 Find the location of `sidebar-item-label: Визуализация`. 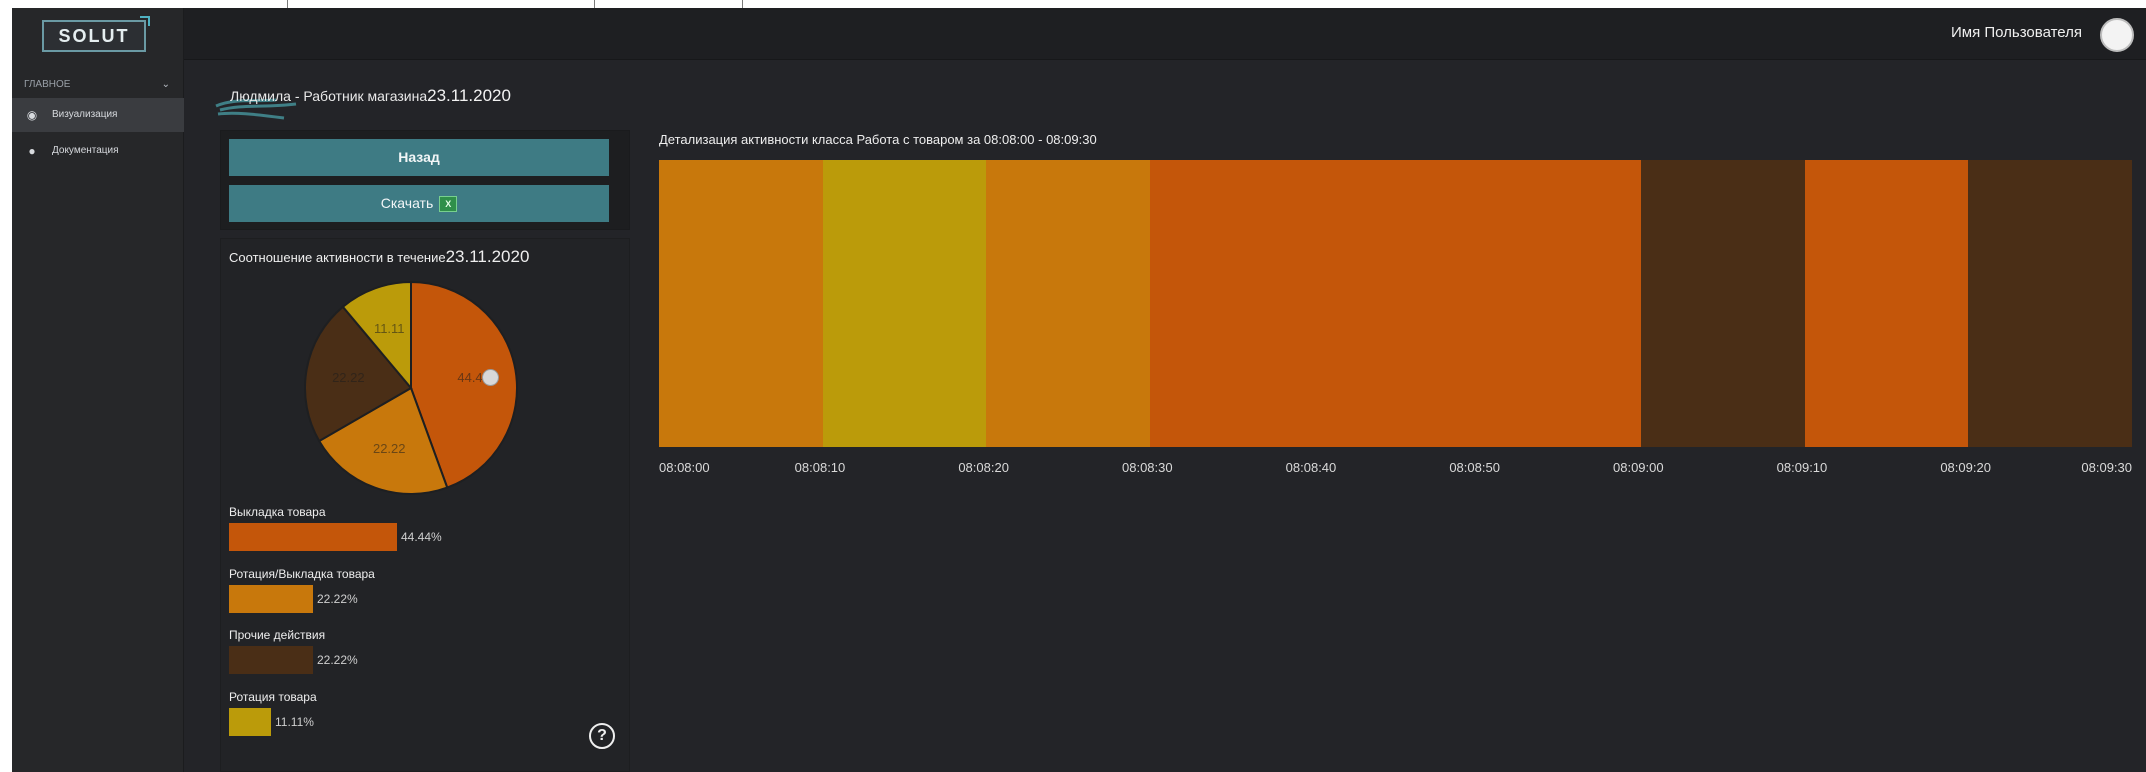

sidebar-item-label: Визуализация is located at coordinates (85, 114).